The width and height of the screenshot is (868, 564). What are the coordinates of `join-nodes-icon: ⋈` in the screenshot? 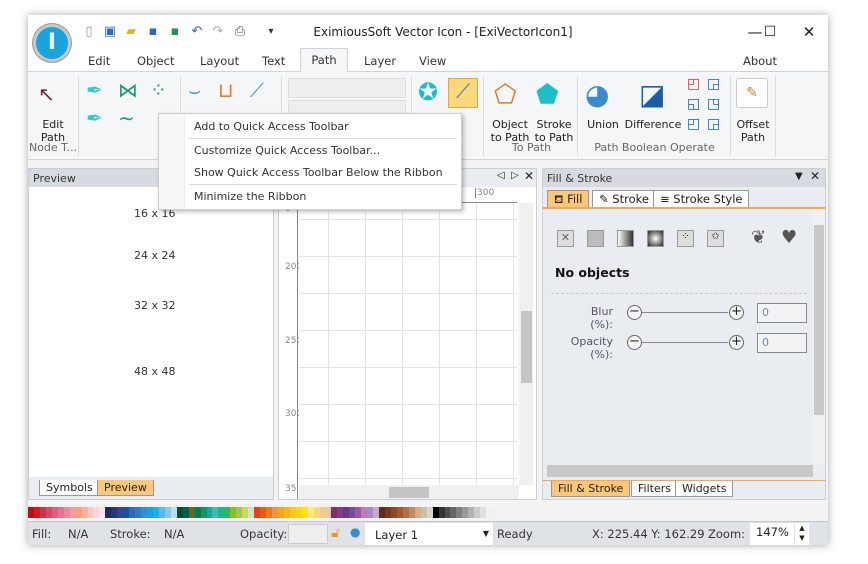 It's located at (128, 90).